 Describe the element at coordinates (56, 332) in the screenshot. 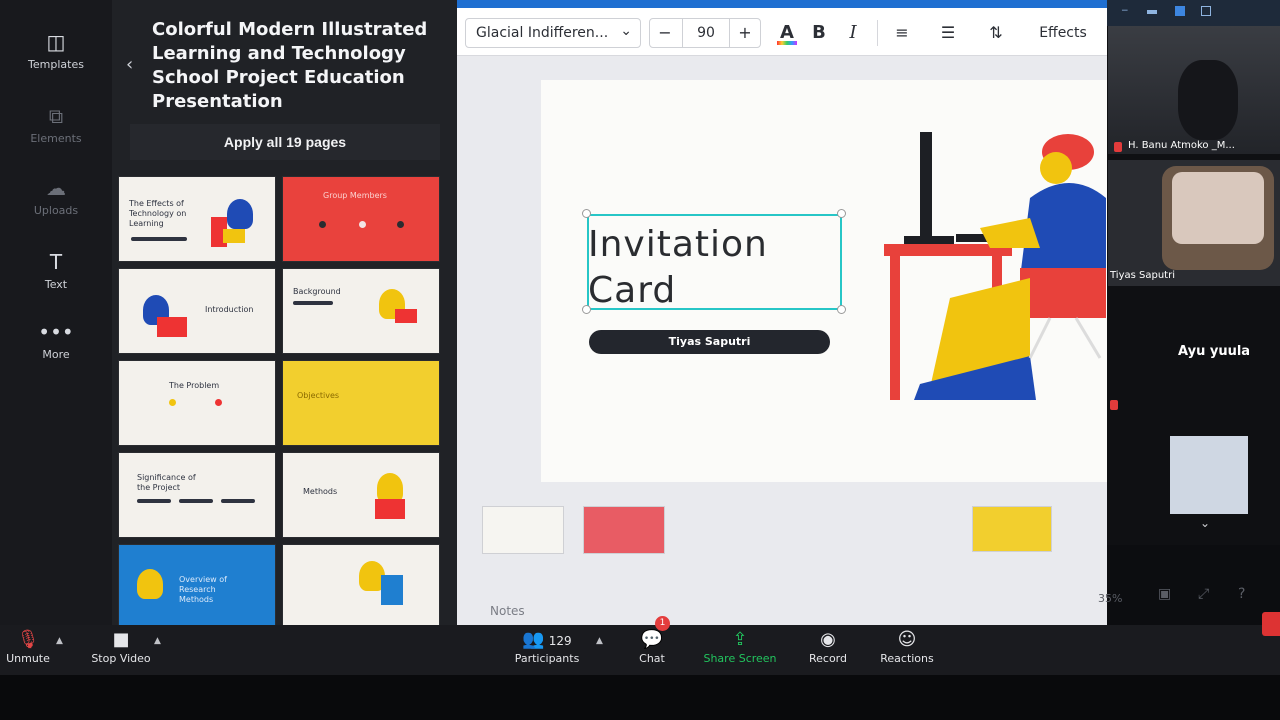

I see `more-icon: •••` at that location.